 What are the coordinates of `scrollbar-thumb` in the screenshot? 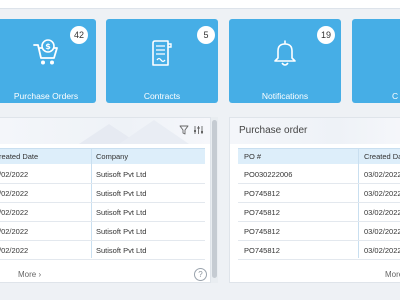 It's located at (214, 199).